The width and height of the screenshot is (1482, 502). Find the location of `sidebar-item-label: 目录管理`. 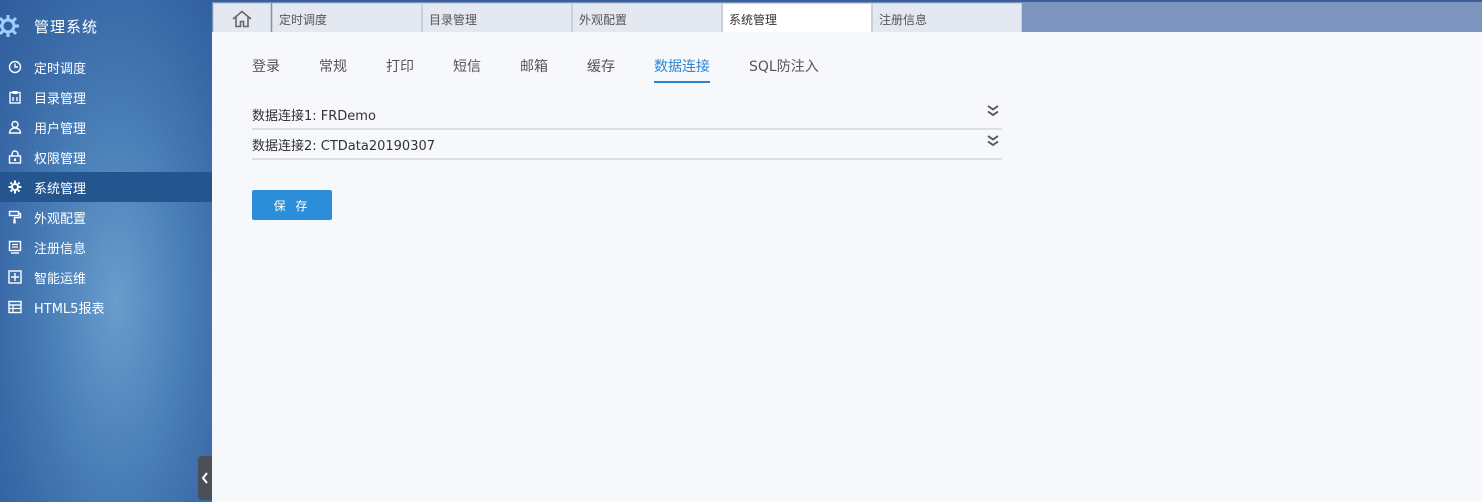

sidebar-item-label: 目录管理 is located at coordinates (60, 99).